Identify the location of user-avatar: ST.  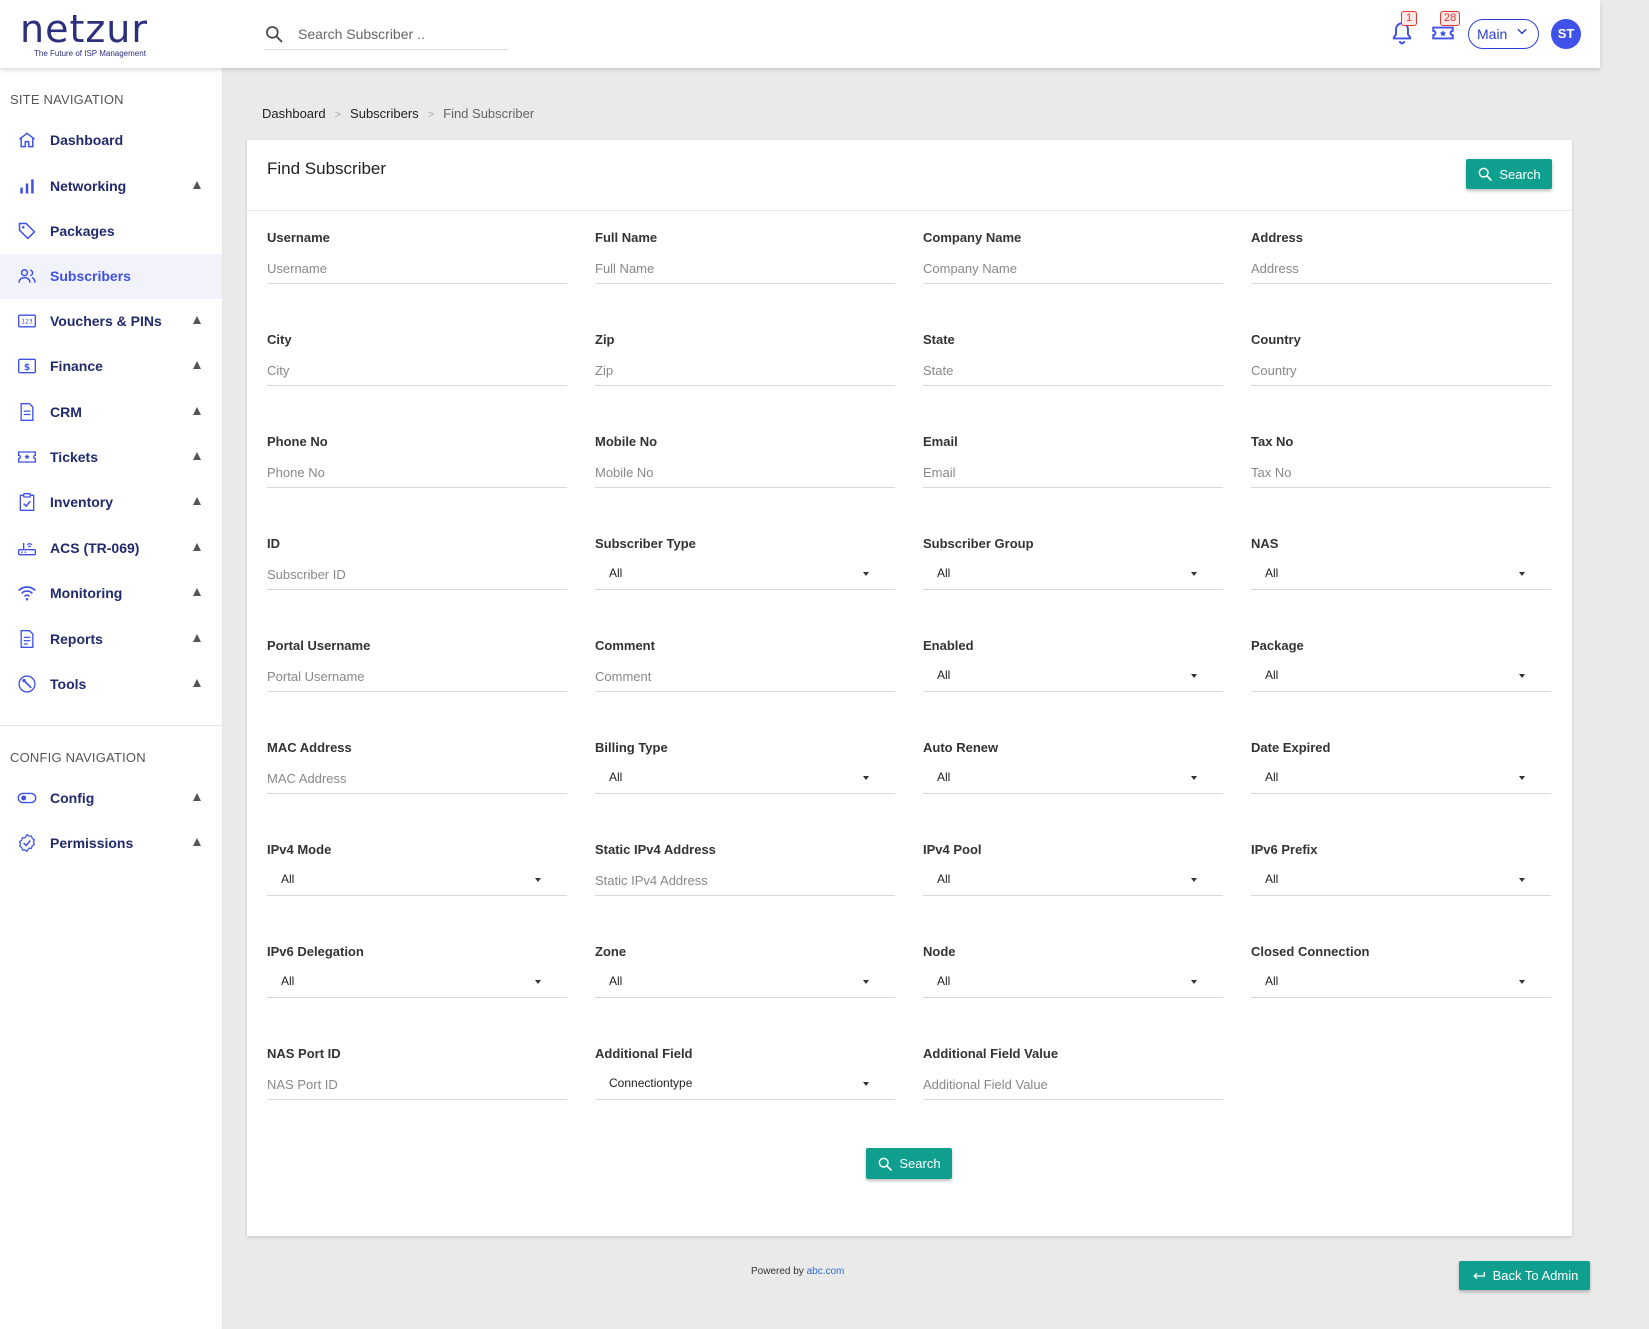
(1566, 34).